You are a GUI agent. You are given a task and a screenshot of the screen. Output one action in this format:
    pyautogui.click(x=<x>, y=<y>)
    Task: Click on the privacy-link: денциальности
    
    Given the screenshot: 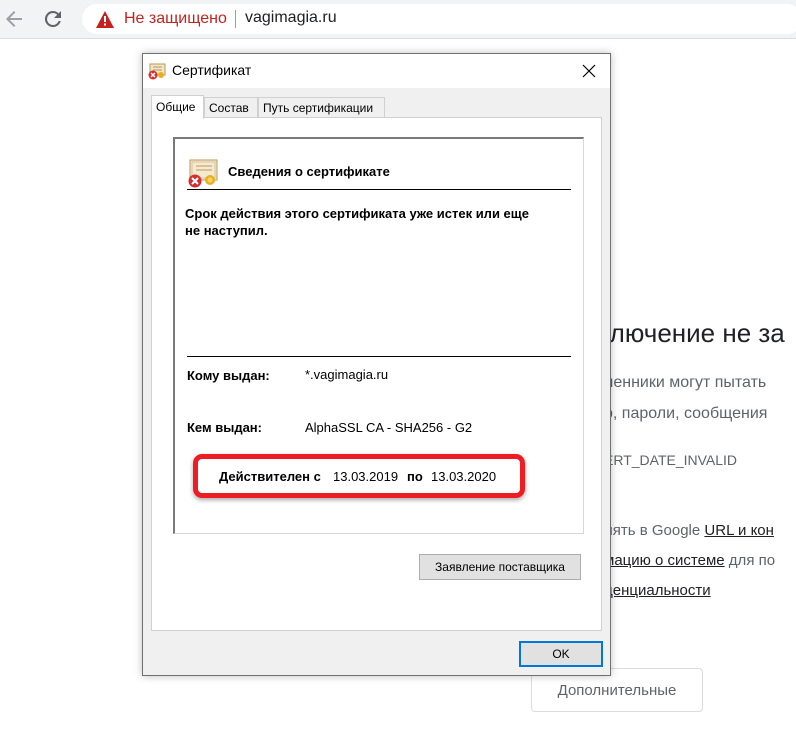 What is the action you would take?
    pyautogui.click(x=657, y=590)
    